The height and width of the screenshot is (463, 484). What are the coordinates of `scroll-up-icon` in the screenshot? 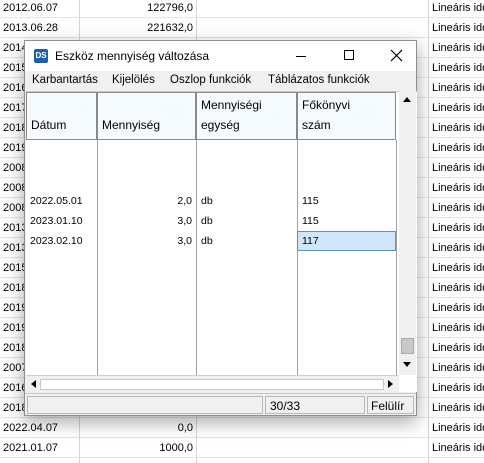 It's located at (407, 99).